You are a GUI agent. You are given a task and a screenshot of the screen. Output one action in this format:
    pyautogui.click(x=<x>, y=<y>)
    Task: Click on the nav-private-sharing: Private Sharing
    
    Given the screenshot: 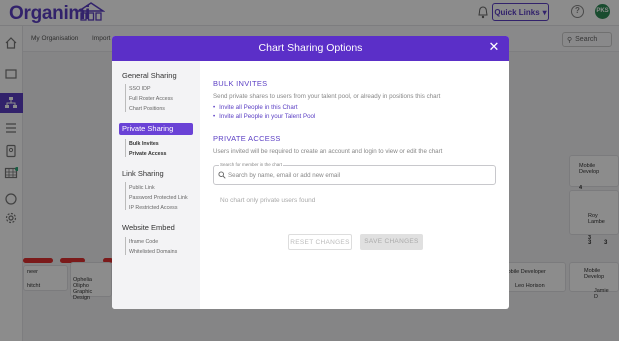 What is the action you would take?
    pyautogui.click(x=156, y=129)
    